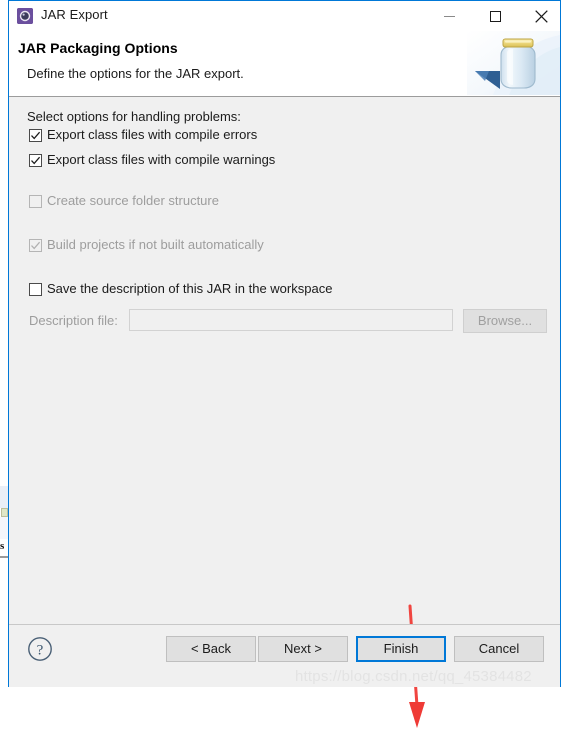 The image size is (563, 737). I want to click on page-title: JAR Packaging Options, so click(98, 48).